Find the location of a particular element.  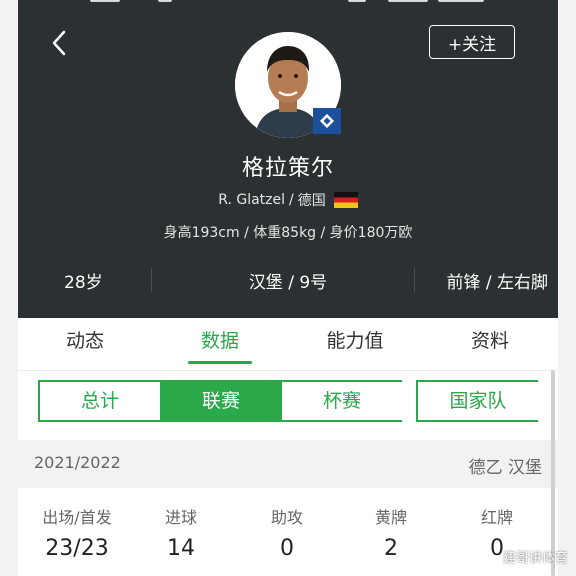

chevron-left-icon is located at coordinates (59, 43).